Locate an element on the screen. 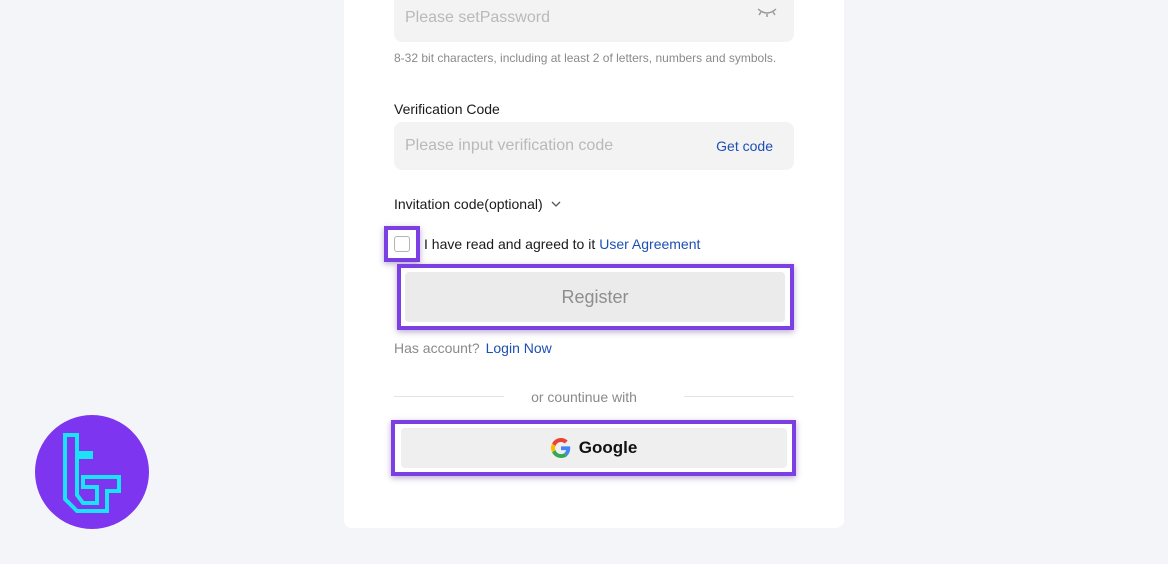 The image size is (1168, 564). invitation-label: Invitation code(optional) is located at coordinates (468, 204).